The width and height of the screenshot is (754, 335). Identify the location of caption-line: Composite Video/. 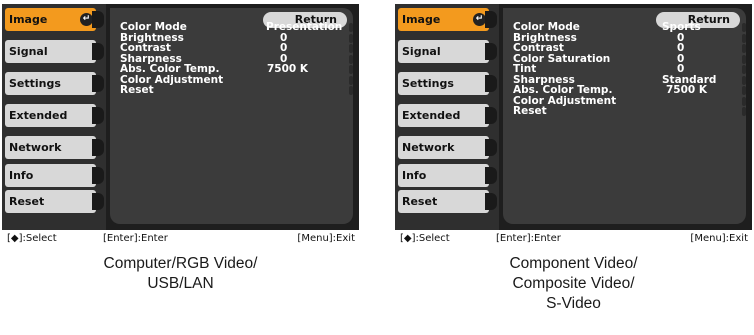
(573, 283).